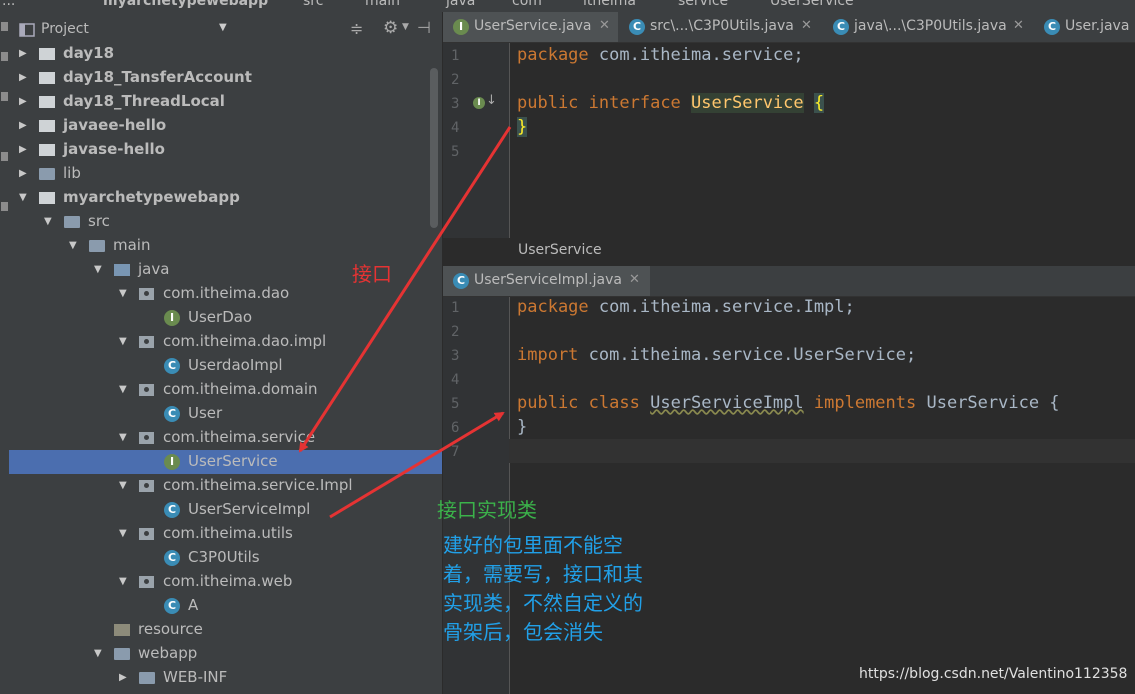 The image size is (1135, 694). What do you see at coordinates (487, 510) in the screenshot?
I see `annotation-impl-class: 接口实现类` at bounding box center [487, 510].